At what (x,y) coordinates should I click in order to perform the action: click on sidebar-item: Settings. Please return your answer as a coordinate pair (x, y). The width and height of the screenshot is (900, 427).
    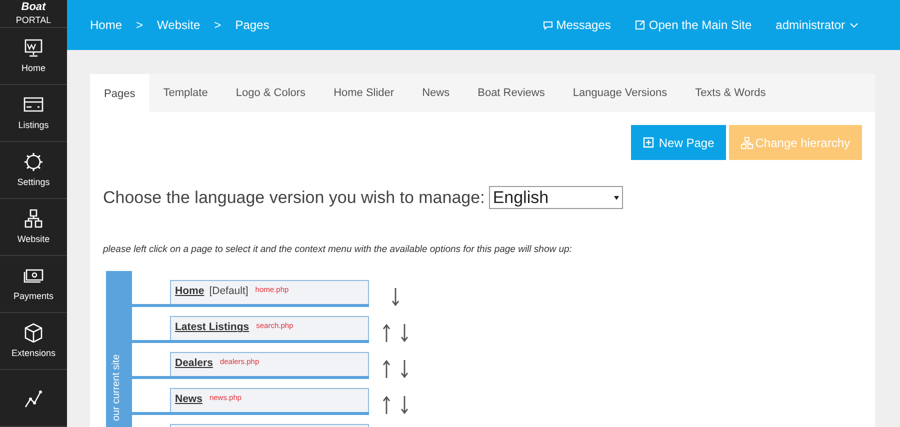
    Looking at the image, I should click on (33, 170).